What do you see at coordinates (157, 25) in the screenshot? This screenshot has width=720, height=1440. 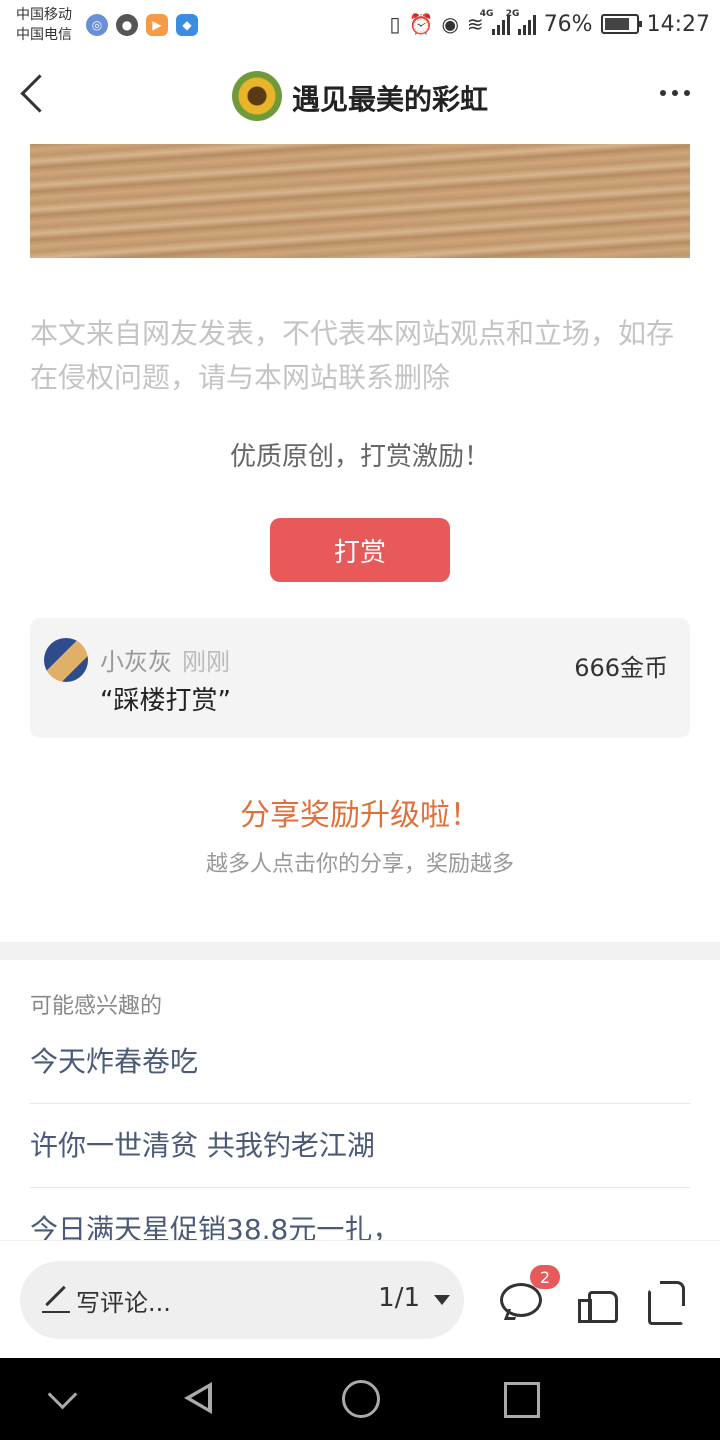 I see `video-icon: ▶` at bounding box center [157, 25].